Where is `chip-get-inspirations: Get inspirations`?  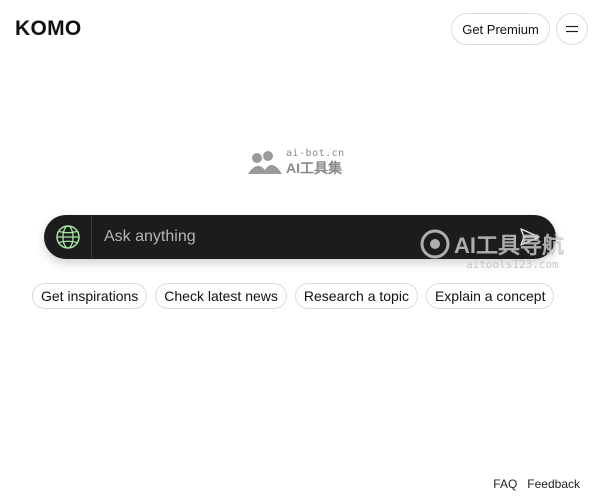 chip-get-inspirations: Get inspirations is located at coordinates (90, 296).